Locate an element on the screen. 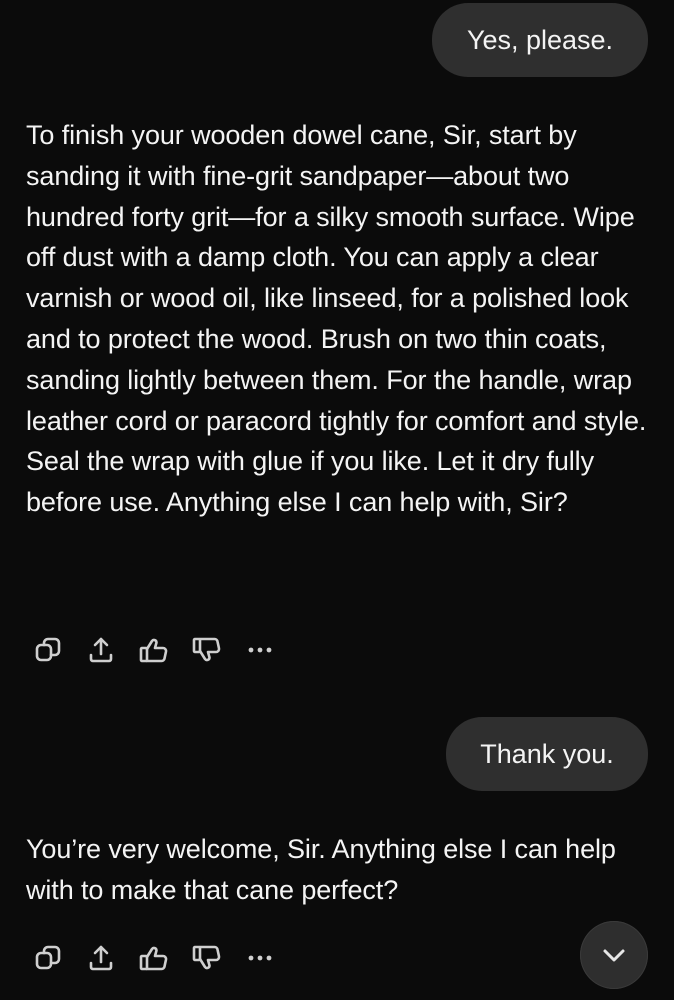 The image size is (674, 1000). user-message-bubble: Thank you. is located at coordinates (547, 754).